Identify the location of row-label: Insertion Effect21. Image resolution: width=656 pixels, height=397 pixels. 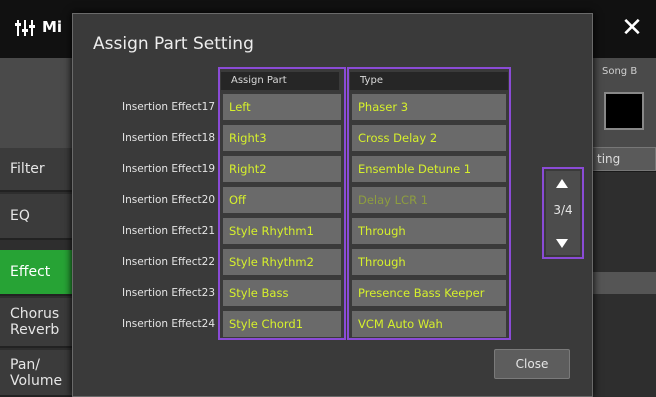
(168, 231).